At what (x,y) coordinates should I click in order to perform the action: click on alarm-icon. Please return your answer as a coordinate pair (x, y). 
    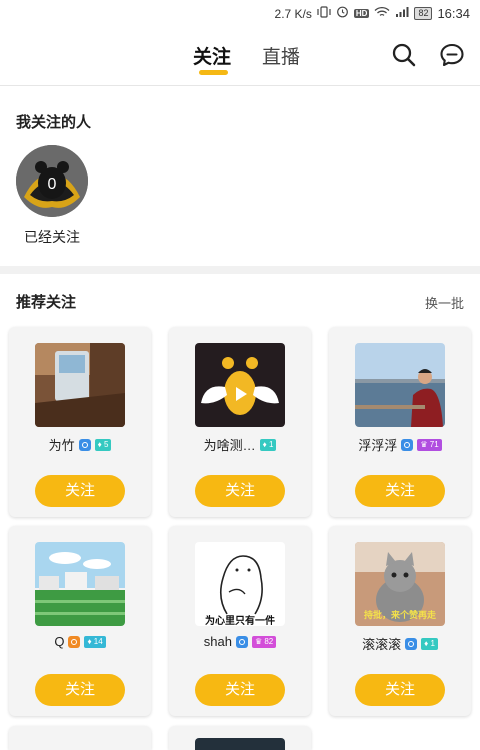
    Looking at the image, I should click on (342, 13).